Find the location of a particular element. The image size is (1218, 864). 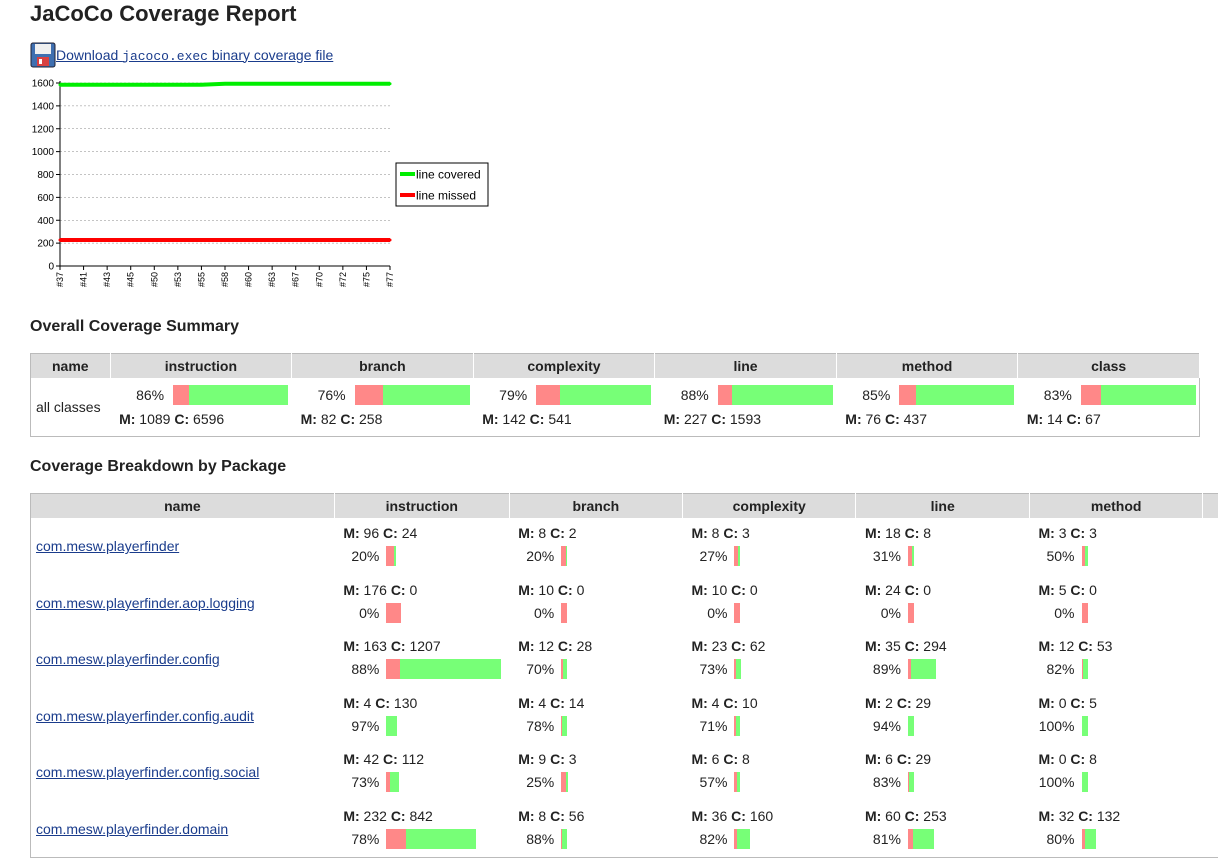

y-tick-label: 800 is located at coordinates (45, 175).